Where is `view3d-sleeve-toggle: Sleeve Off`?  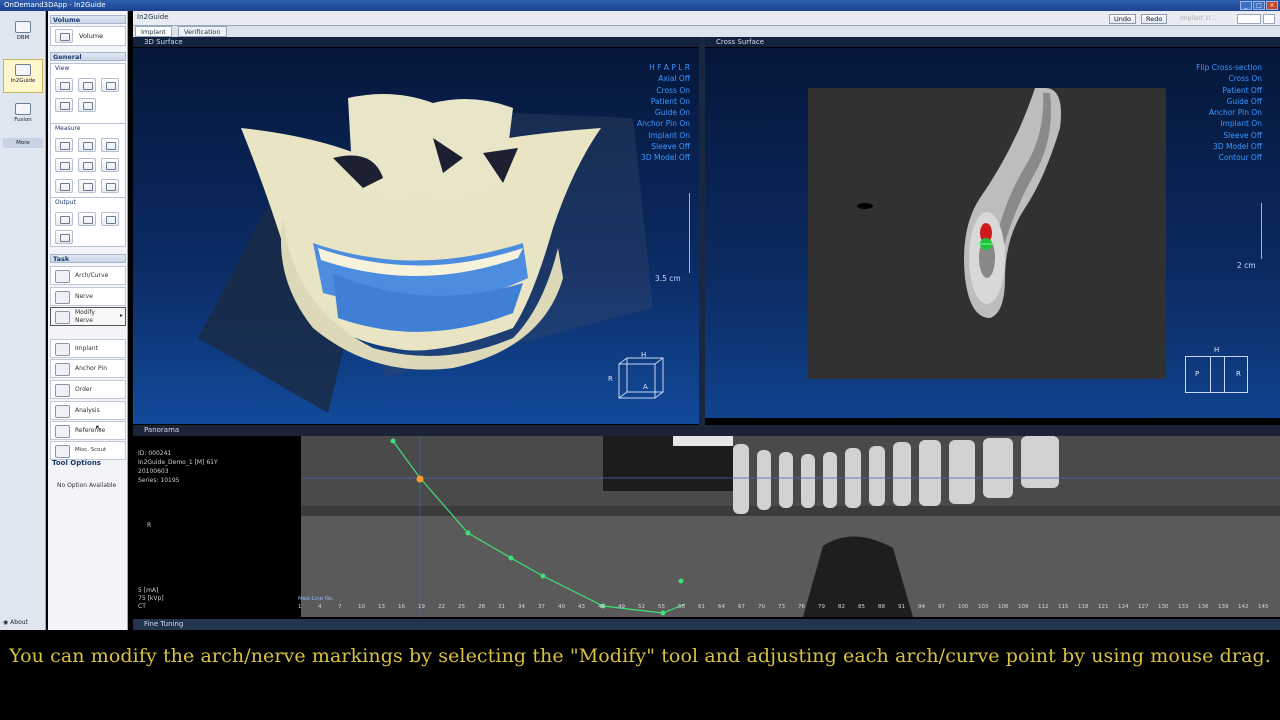
view3d-sleeve-toggle: Sleeve Off is located at coordinates (663, 146).